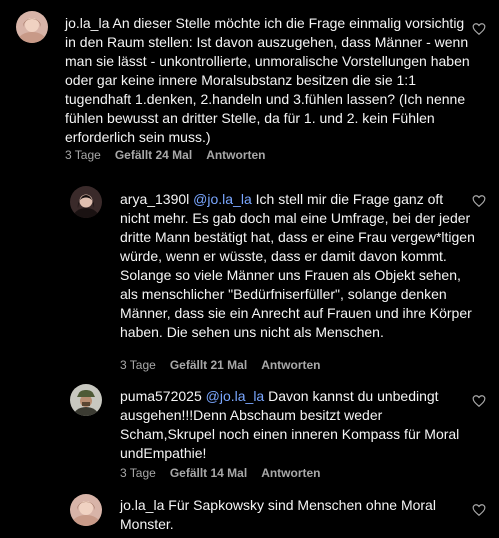 Image resolution: width=499 pixels, height=538 pixels. I want to click on comment-likes: Gefällt 14 Mal, so click(208, 473).